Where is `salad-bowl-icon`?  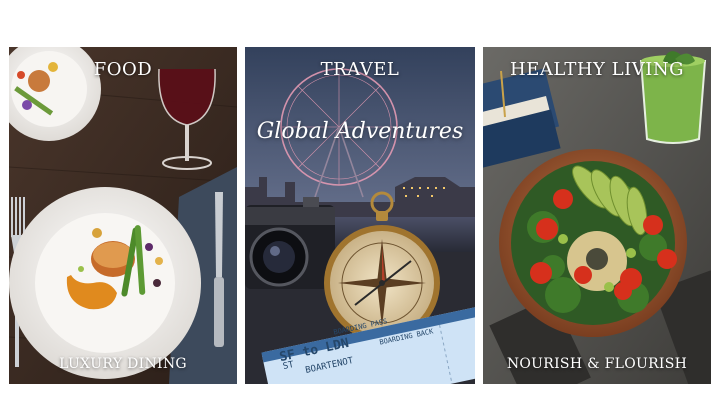 salad-bowl-icon is located at coordinates (593, 243).